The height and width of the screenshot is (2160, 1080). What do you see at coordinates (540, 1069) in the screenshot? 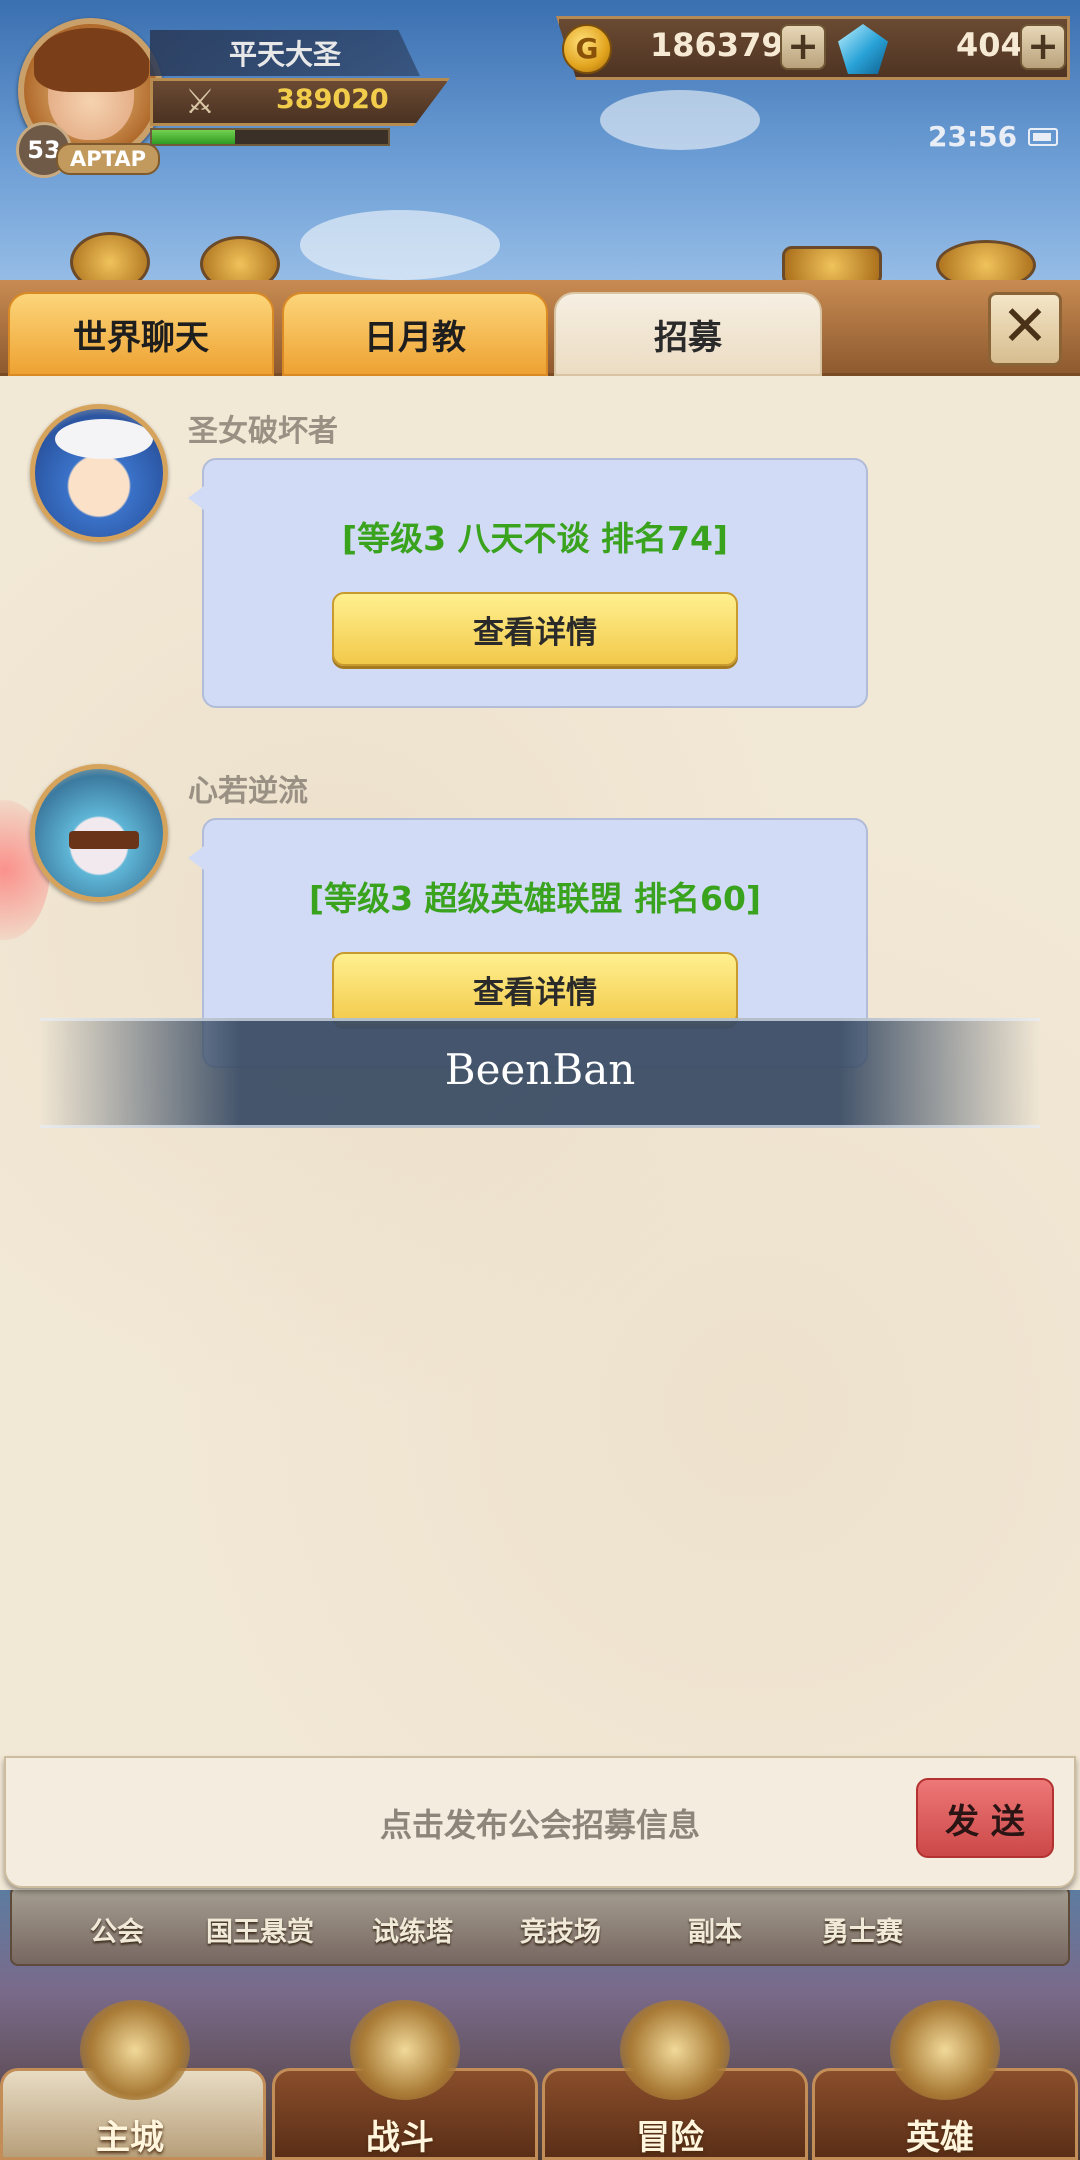
I see `toast-text: BeenBan` at bounding box center [540, 1069].